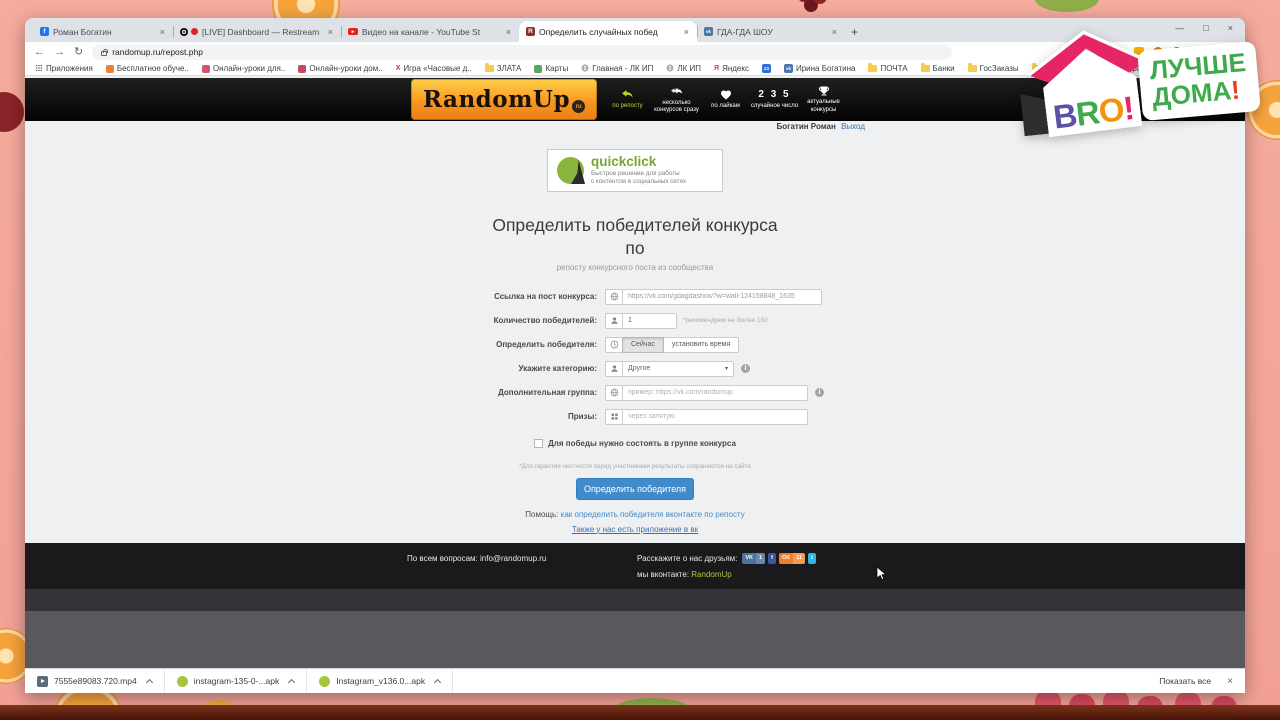 This screenshot has width=1280, height=720. I want to click on logout-link: Выход, so click(853, 126).